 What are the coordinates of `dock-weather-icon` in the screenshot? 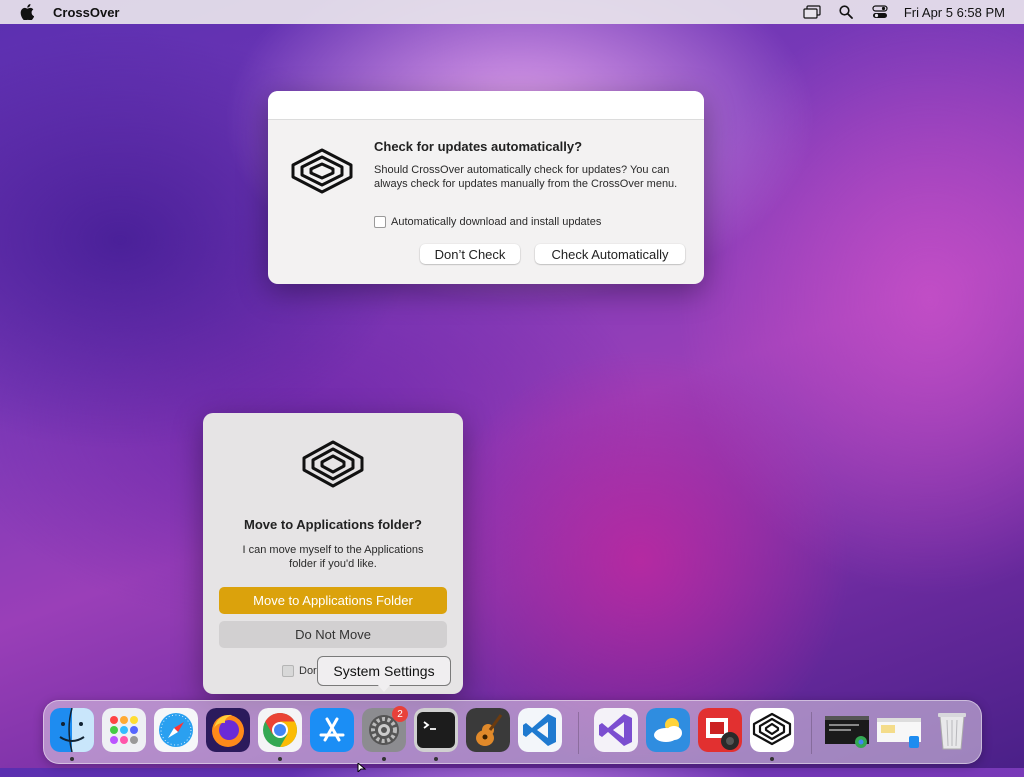 It's located at (668, 730).